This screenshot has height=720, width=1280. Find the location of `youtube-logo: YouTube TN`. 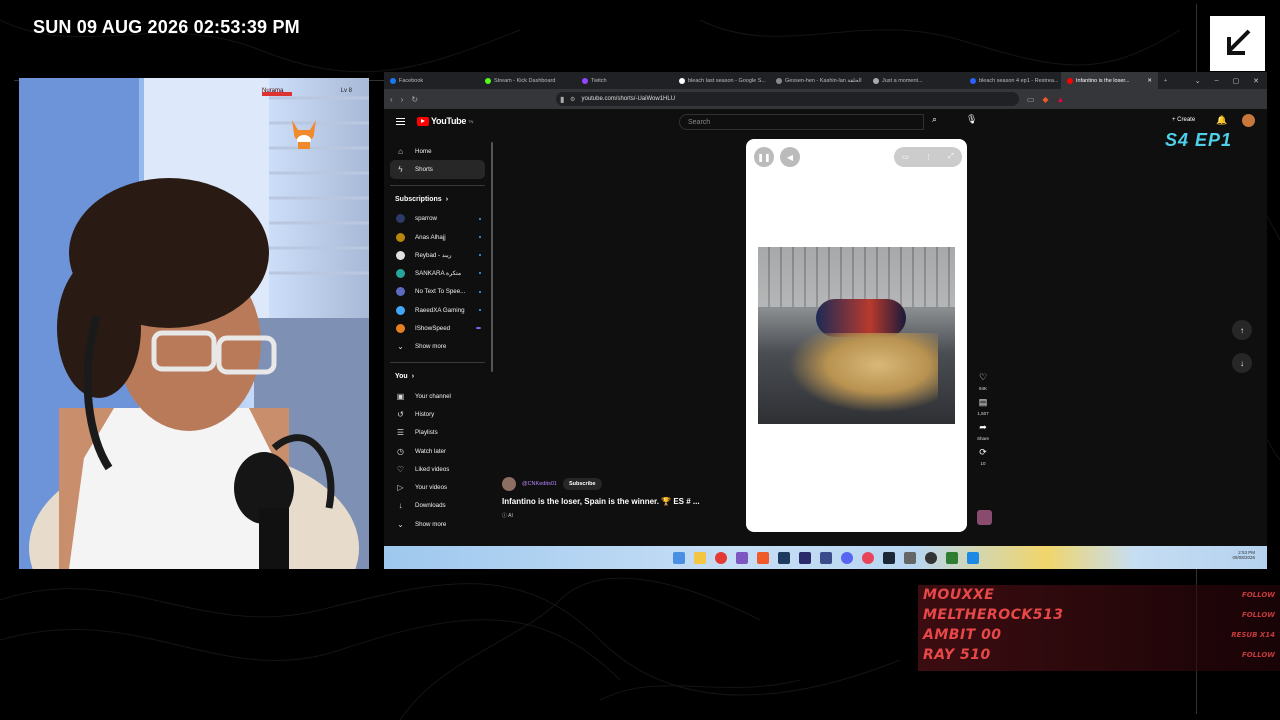

youtube-logo: YouTube TN is located at coordinates (445, 121).